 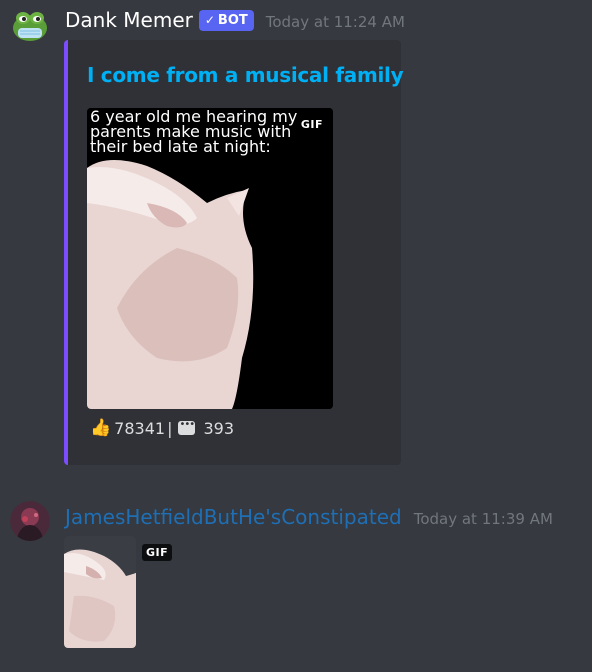 What do you see at coordinates (187, 427) in the screenshot?
I see `comment-bubble-icon` at bounding box center [187, 427].